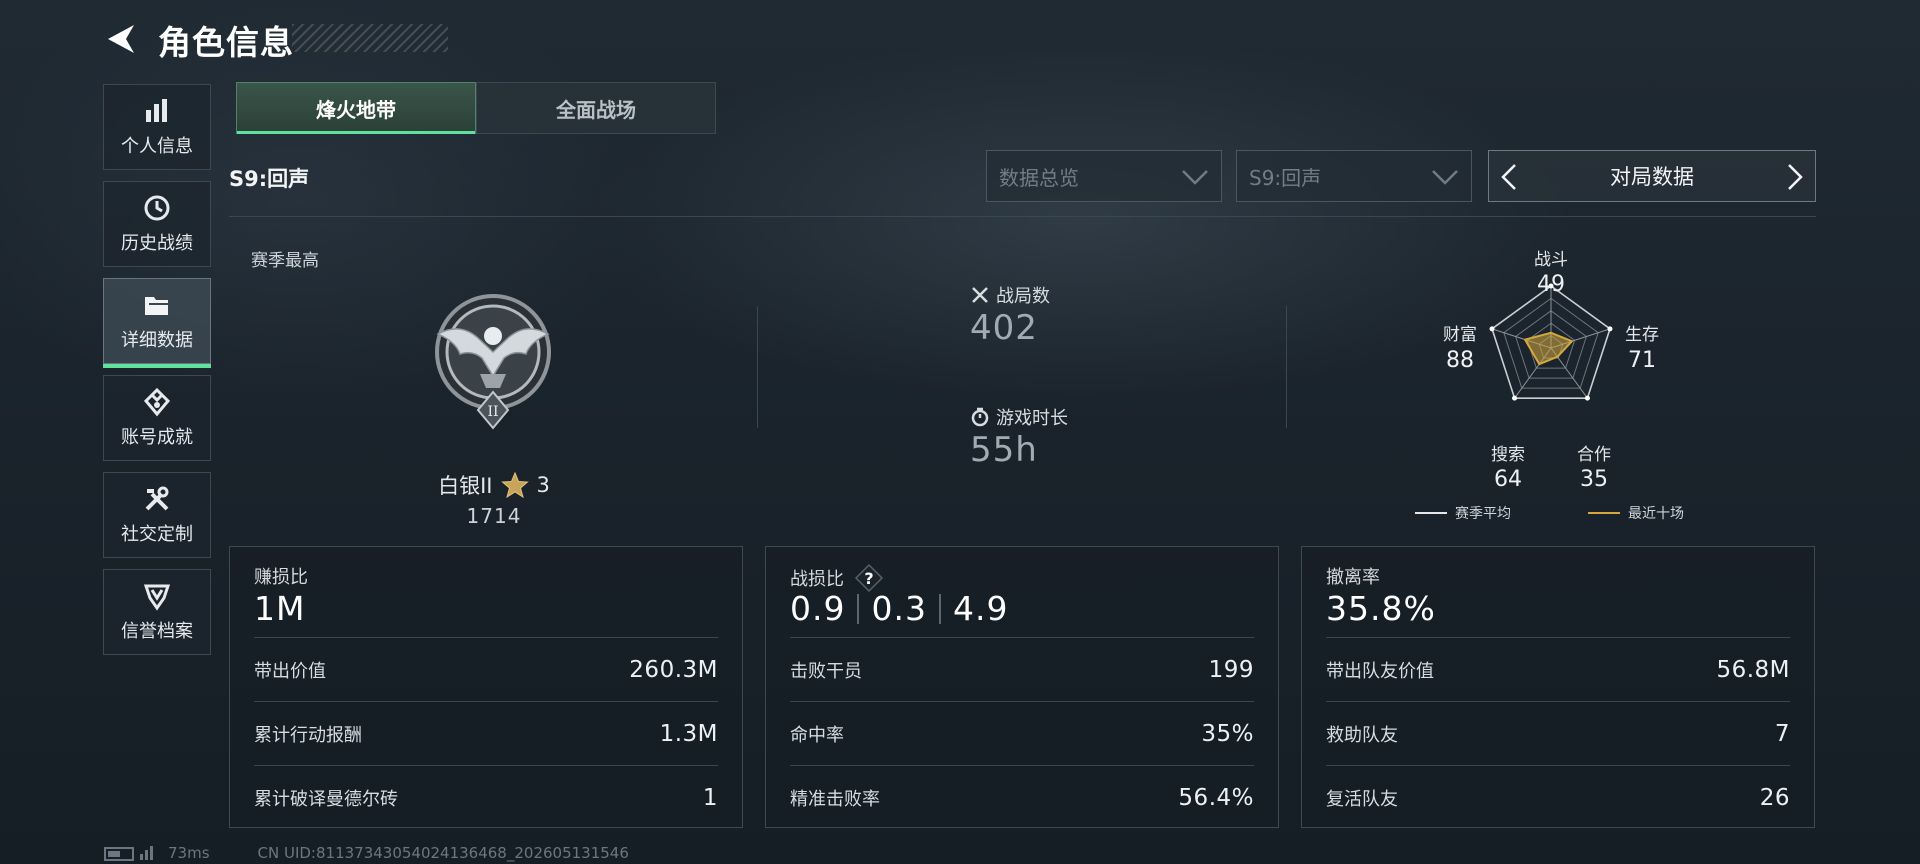  Describe the element at coordinates (1548, 348) in the screenshot. I see `radar-recent-shape` at that location.